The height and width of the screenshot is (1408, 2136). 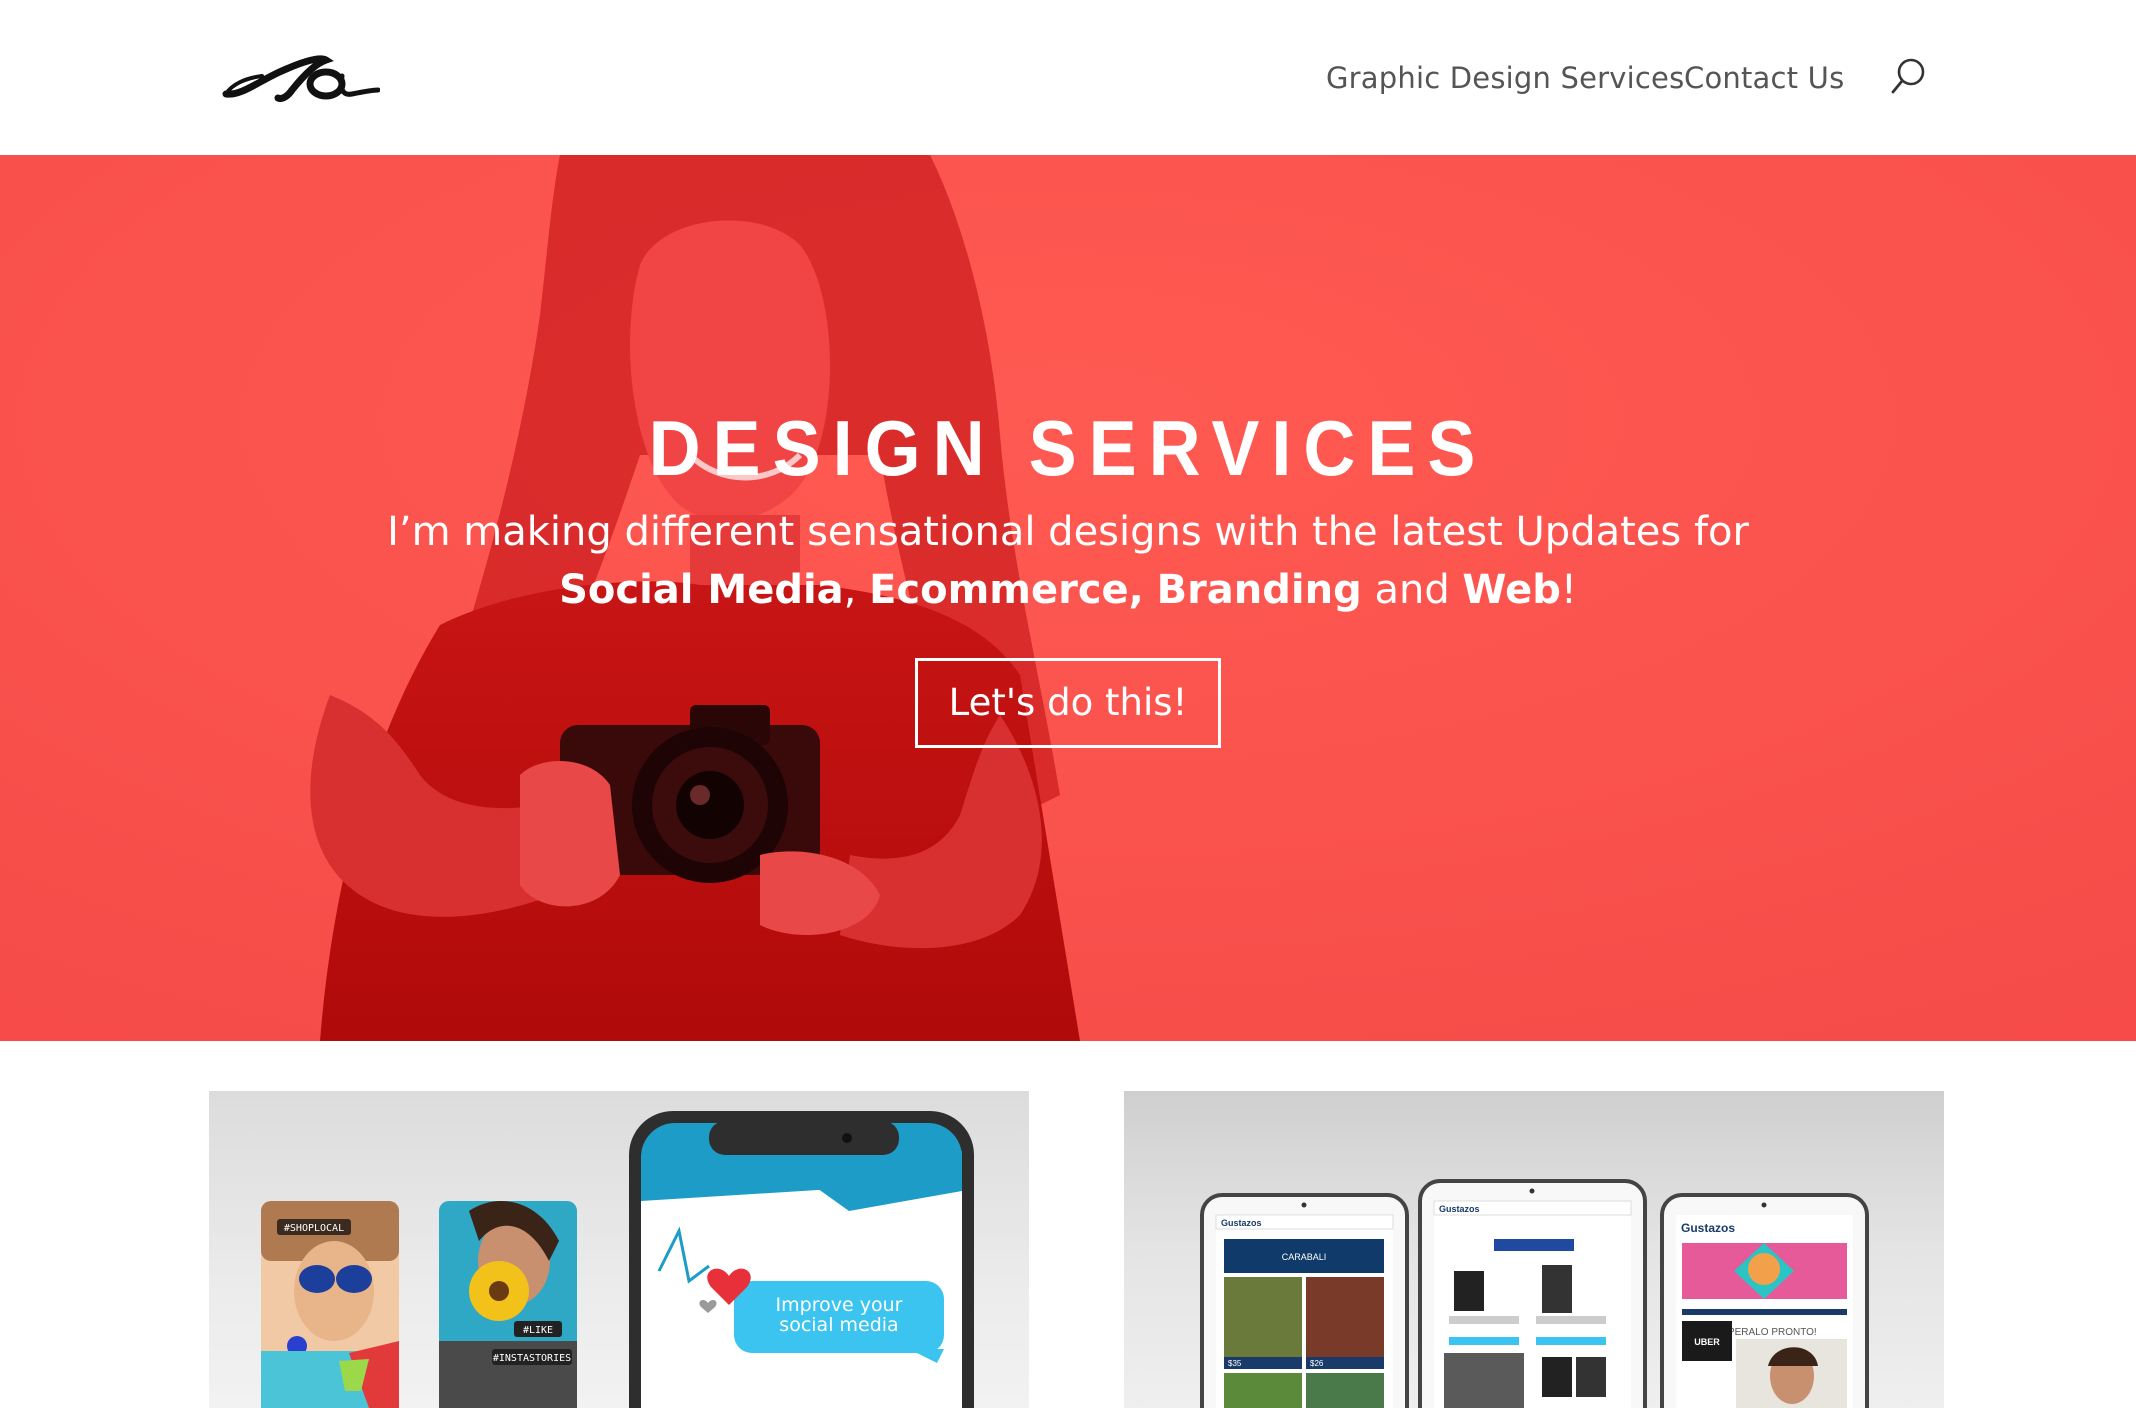 I want to click on brand-3: Gustazos, so click(x=1708, y=1228).